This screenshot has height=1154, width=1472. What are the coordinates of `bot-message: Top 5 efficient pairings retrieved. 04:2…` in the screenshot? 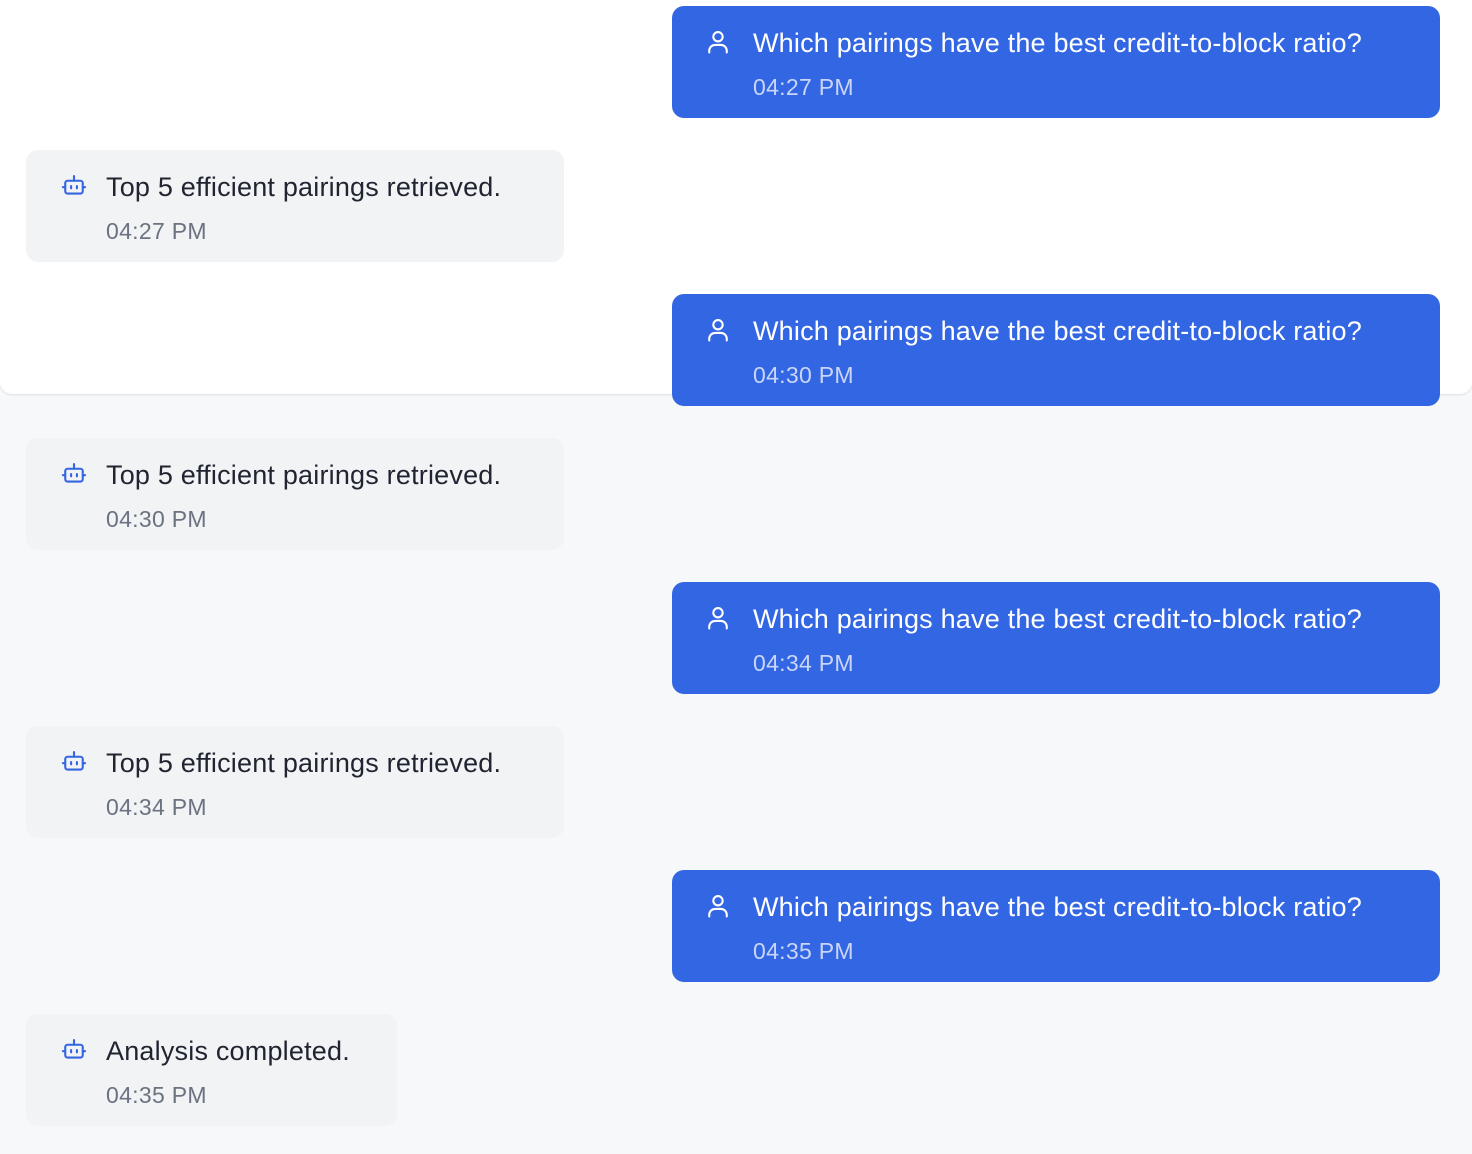 It's located at (295, 206).